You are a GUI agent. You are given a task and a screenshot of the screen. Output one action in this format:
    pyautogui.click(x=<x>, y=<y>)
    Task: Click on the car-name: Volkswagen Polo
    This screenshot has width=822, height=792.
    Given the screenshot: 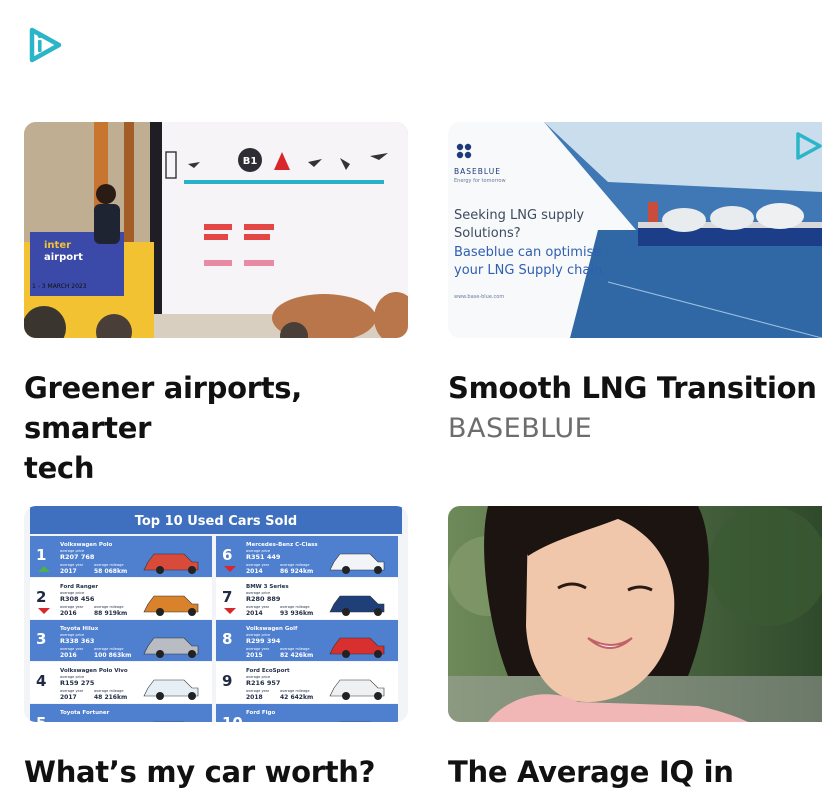 What is the action you would take?
    pyautogui.click(x=86, y=545)
    